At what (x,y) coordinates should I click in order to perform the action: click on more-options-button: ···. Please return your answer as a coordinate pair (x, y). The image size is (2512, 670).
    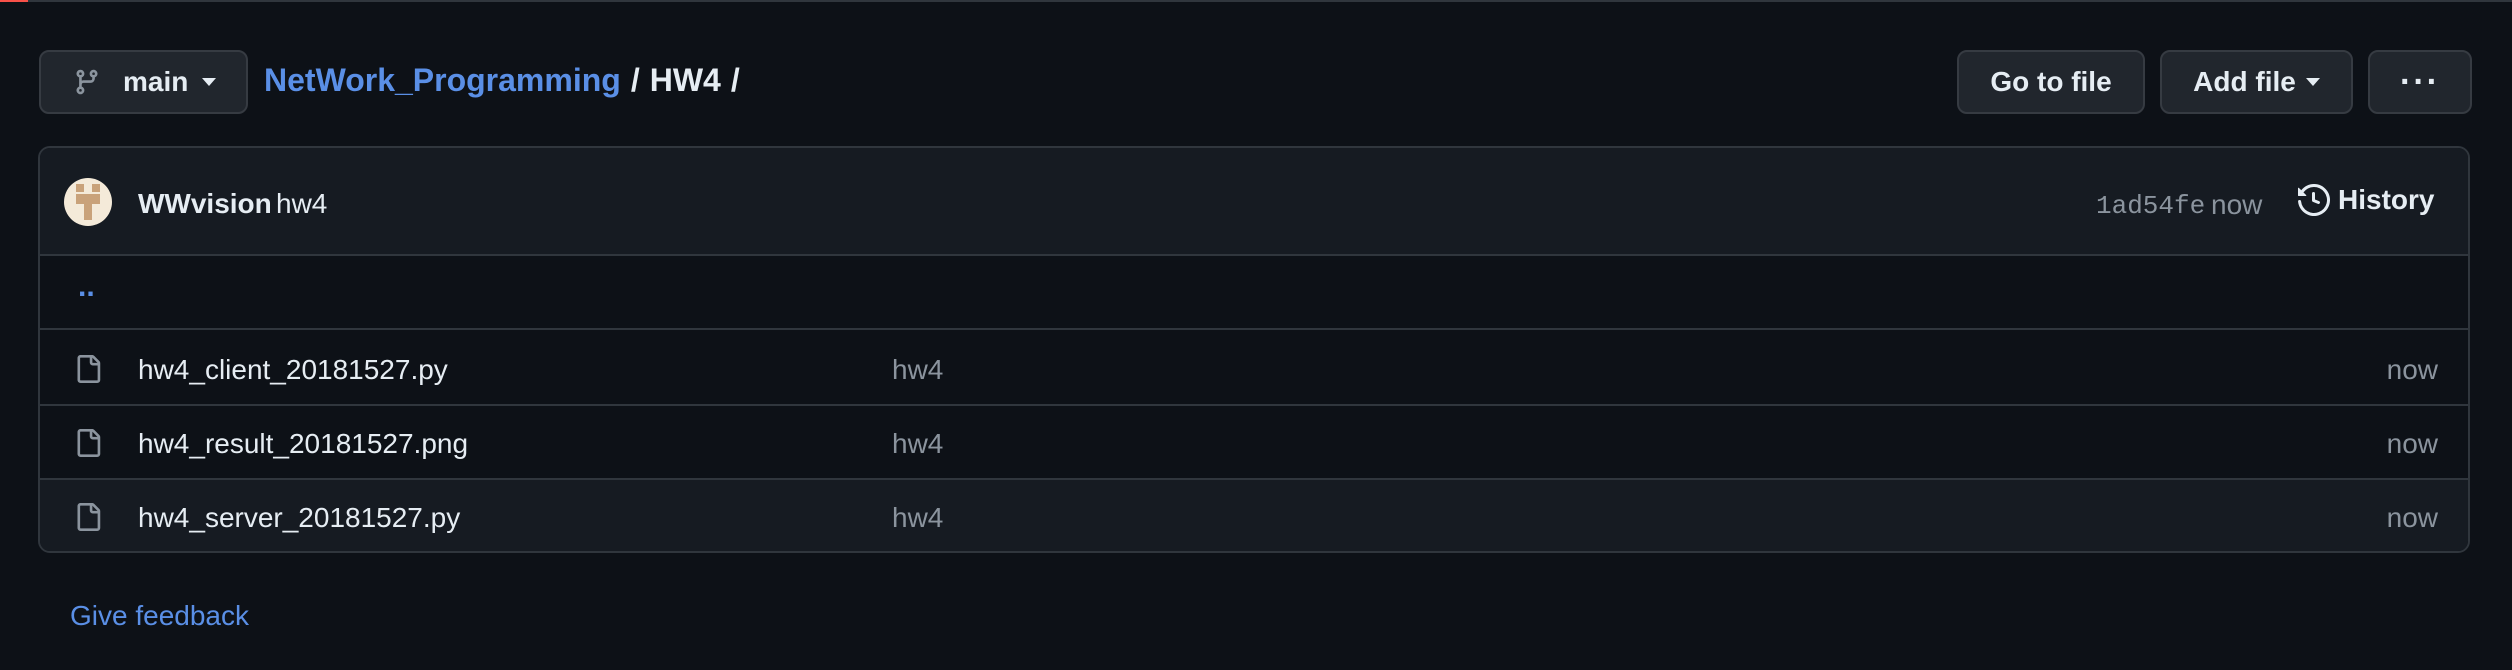
    Looking at the image, I should click on (2420, 82).